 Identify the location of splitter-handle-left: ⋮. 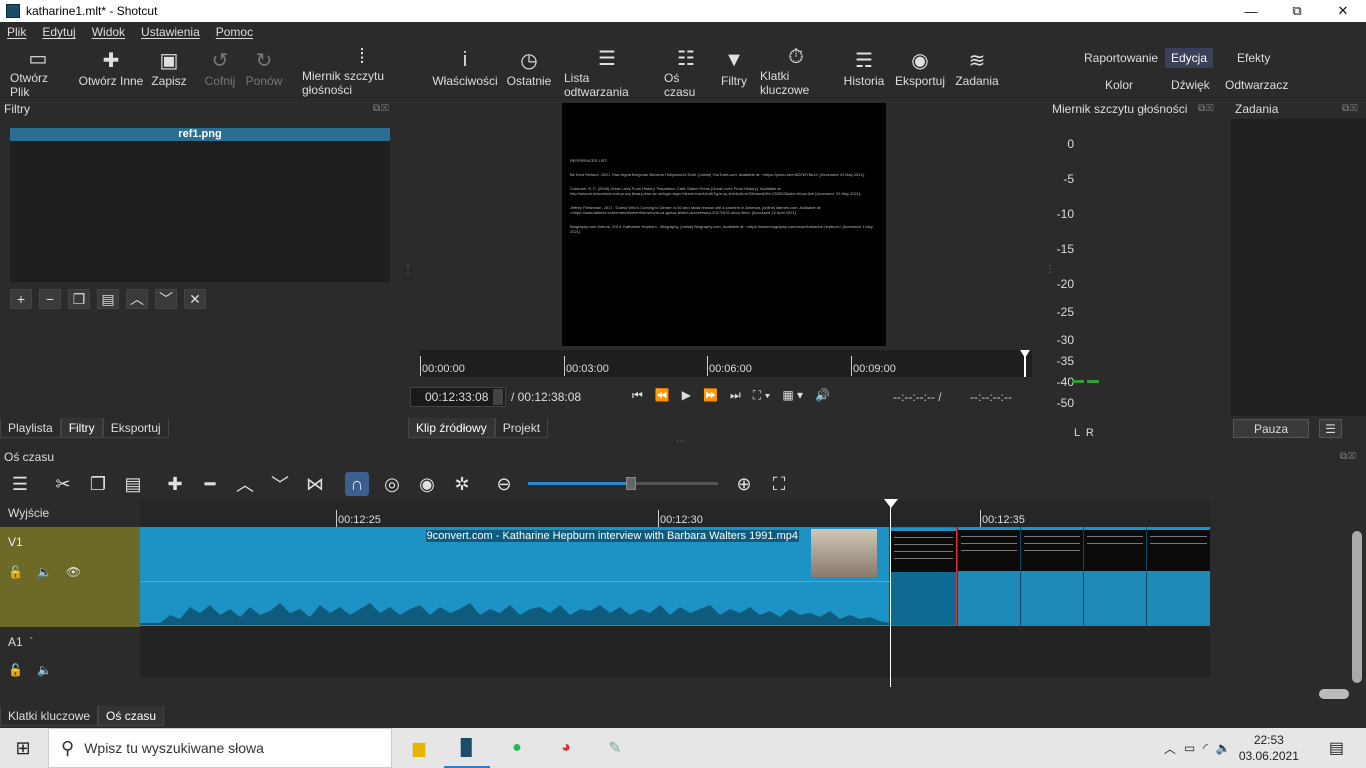
(408, 269).